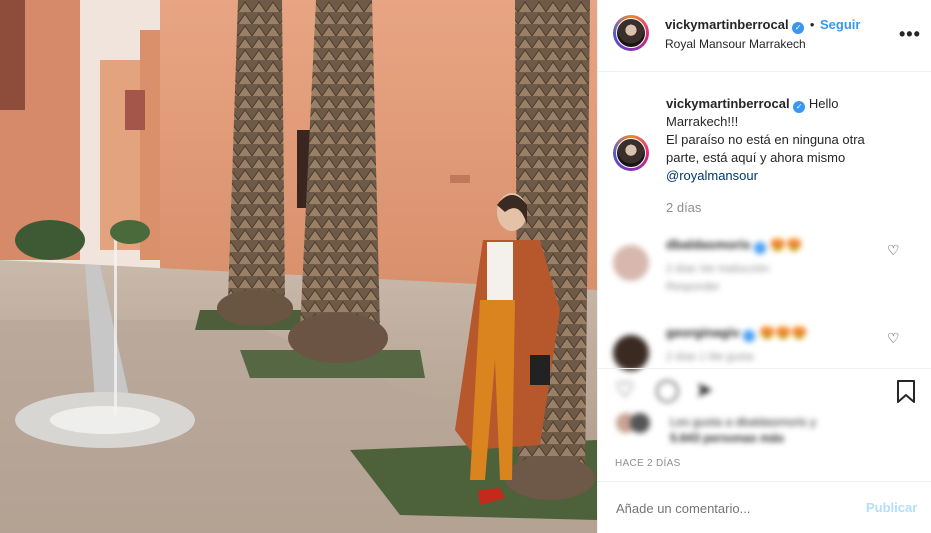  What do you see at coordinates (840, 24) in the screenshot?
I see `follow-button: Seguir` at bounding box center [840, 24].